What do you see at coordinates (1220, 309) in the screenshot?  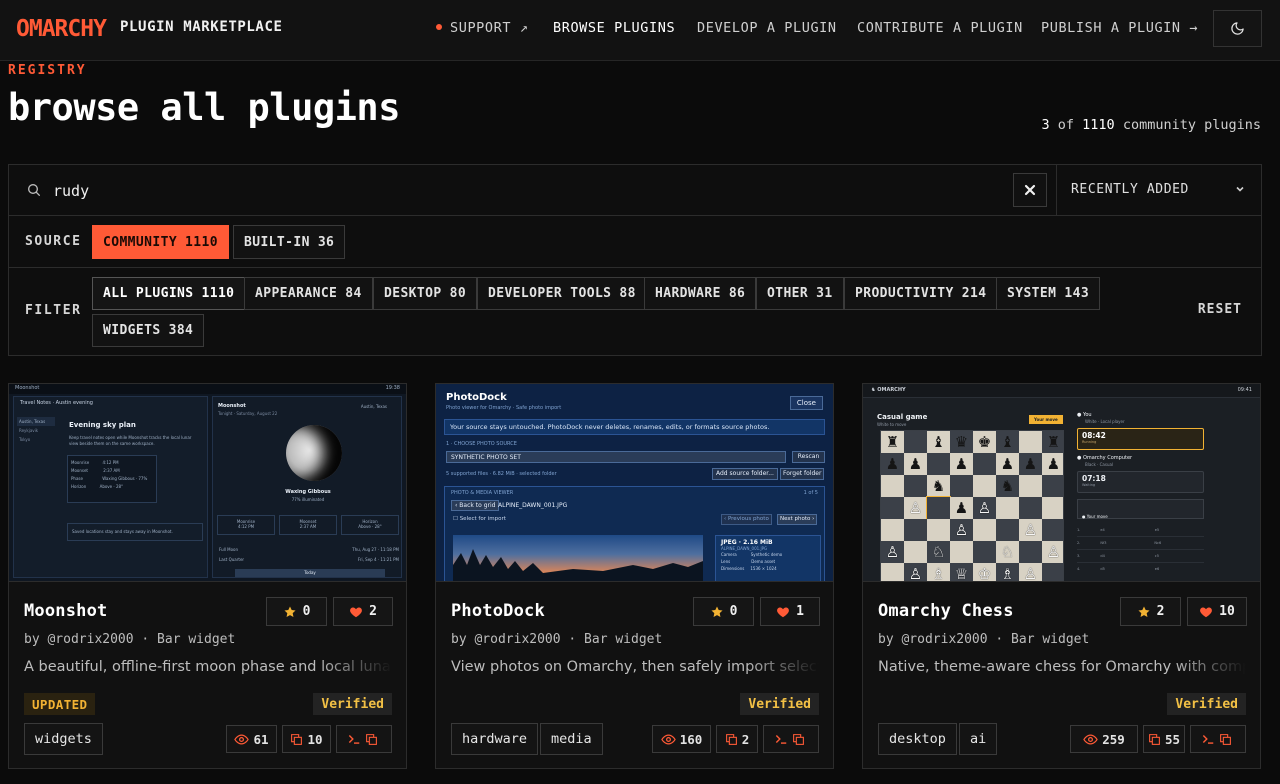 I see `reset-filters-button: RESET` at bounding box center [1220, 309].